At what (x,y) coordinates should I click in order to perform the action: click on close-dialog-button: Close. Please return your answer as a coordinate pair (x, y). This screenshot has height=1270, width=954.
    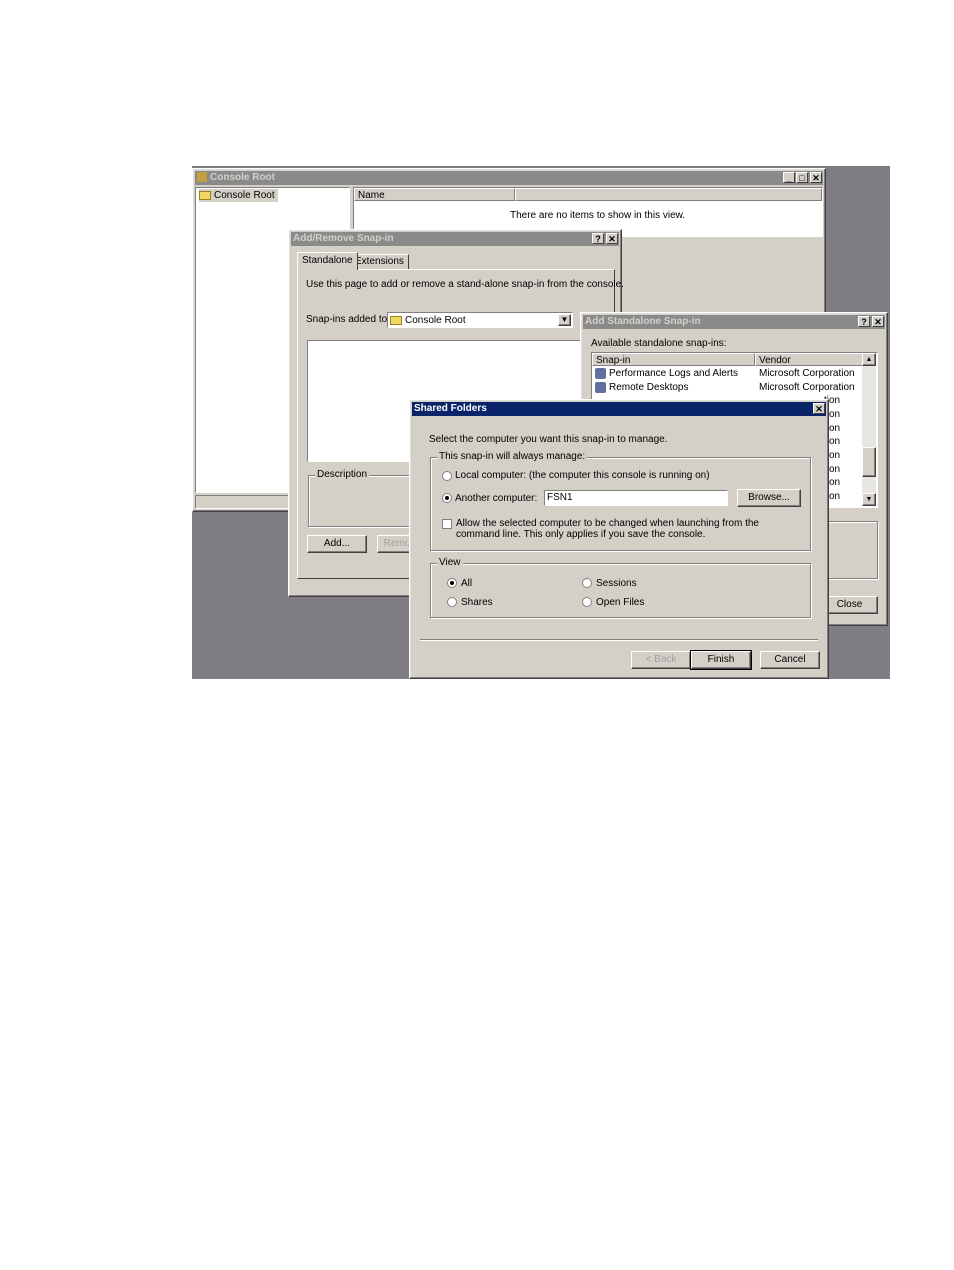
    Looking at the image, I should click on (849, 605).